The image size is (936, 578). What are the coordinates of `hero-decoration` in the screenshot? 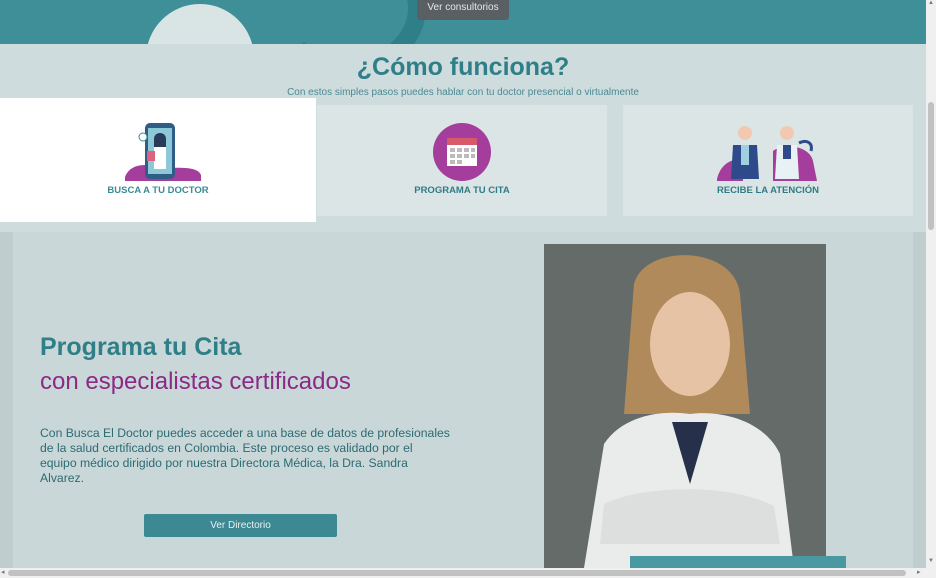 It's located at (348, 22).